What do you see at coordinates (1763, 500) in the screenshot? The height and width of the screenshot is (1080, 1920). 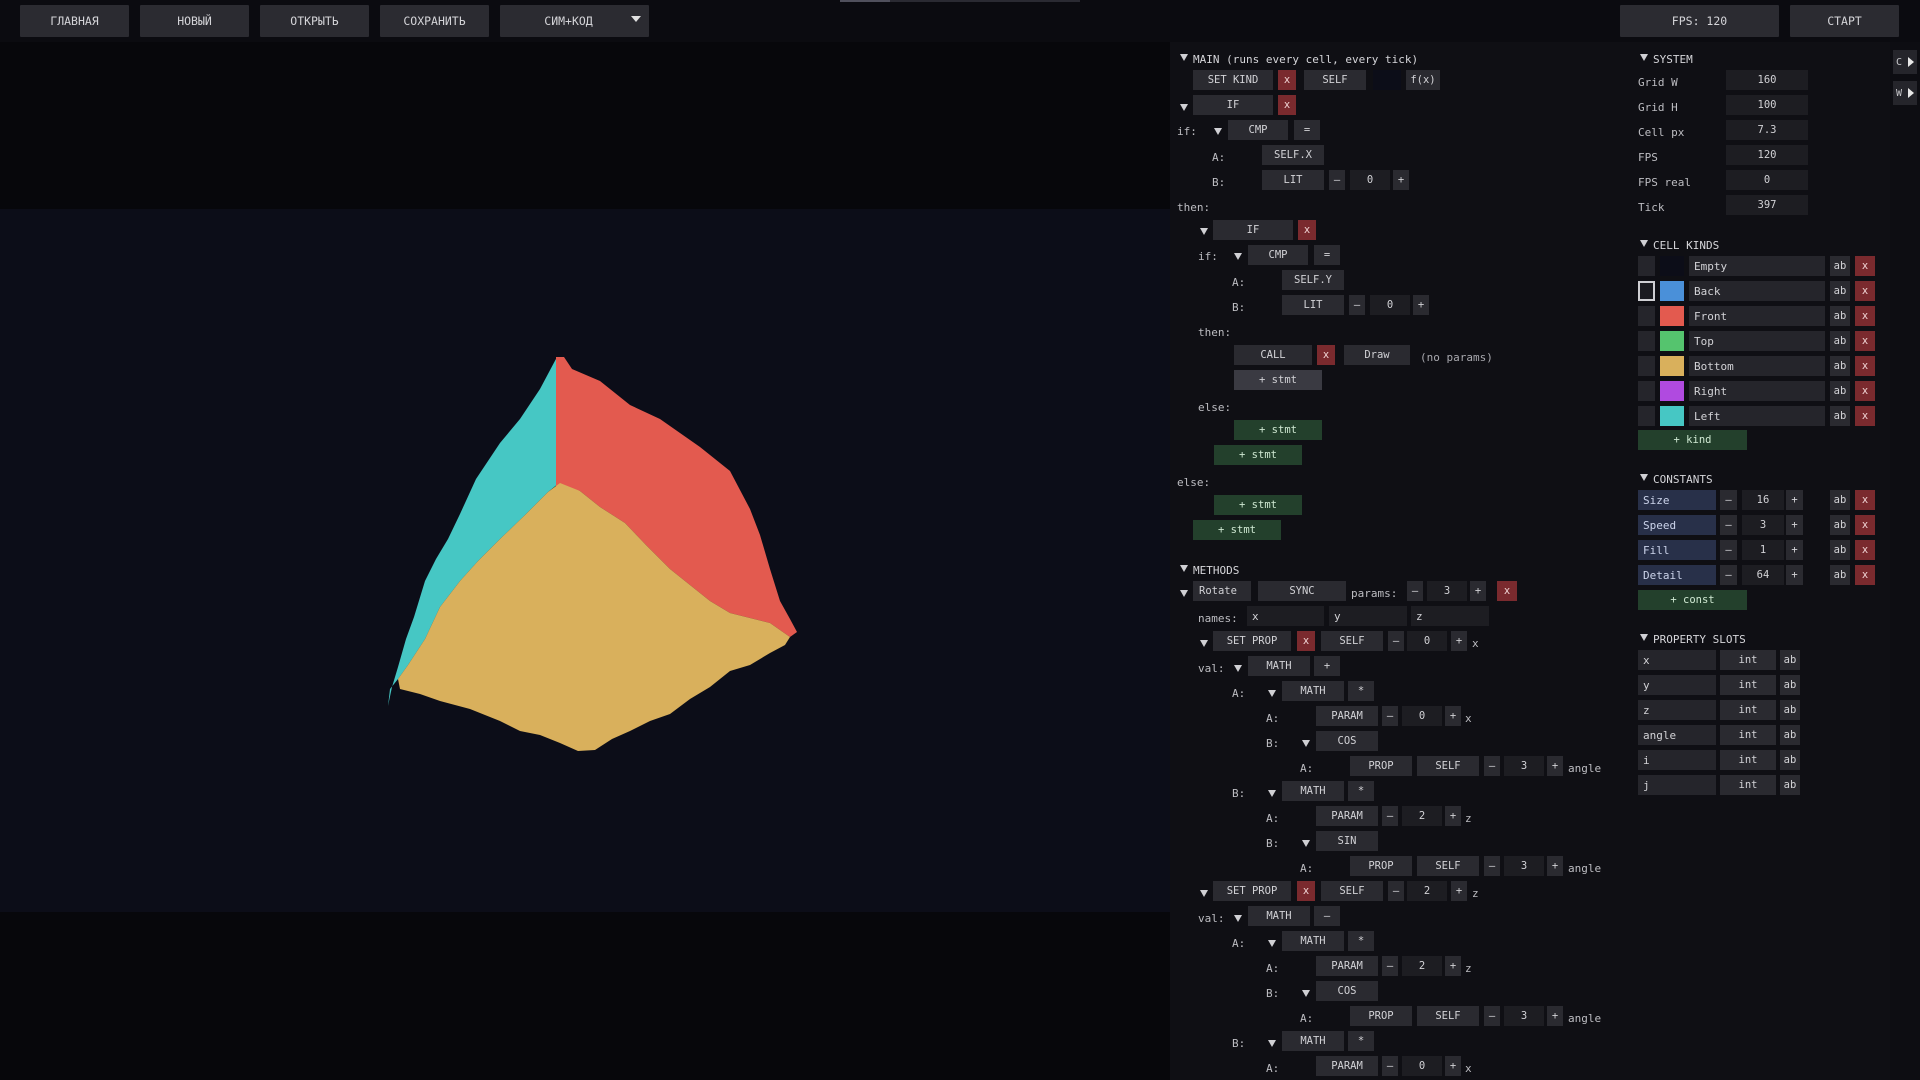 I see `constant-value: 16` at bounding box center [1763, 500].